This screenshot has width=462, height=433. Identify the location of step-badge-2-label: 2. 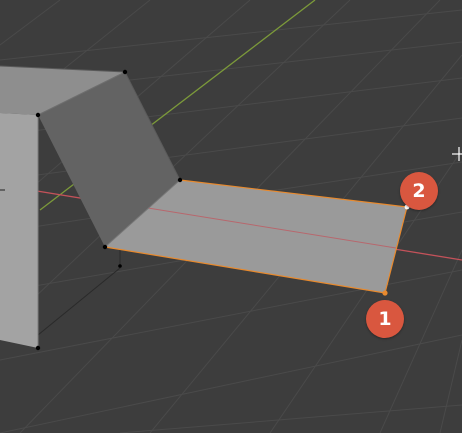
(419, 191).